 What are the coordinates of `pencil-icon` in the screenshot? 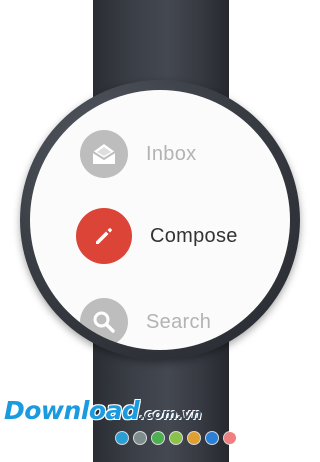 It's located at (104, 236).